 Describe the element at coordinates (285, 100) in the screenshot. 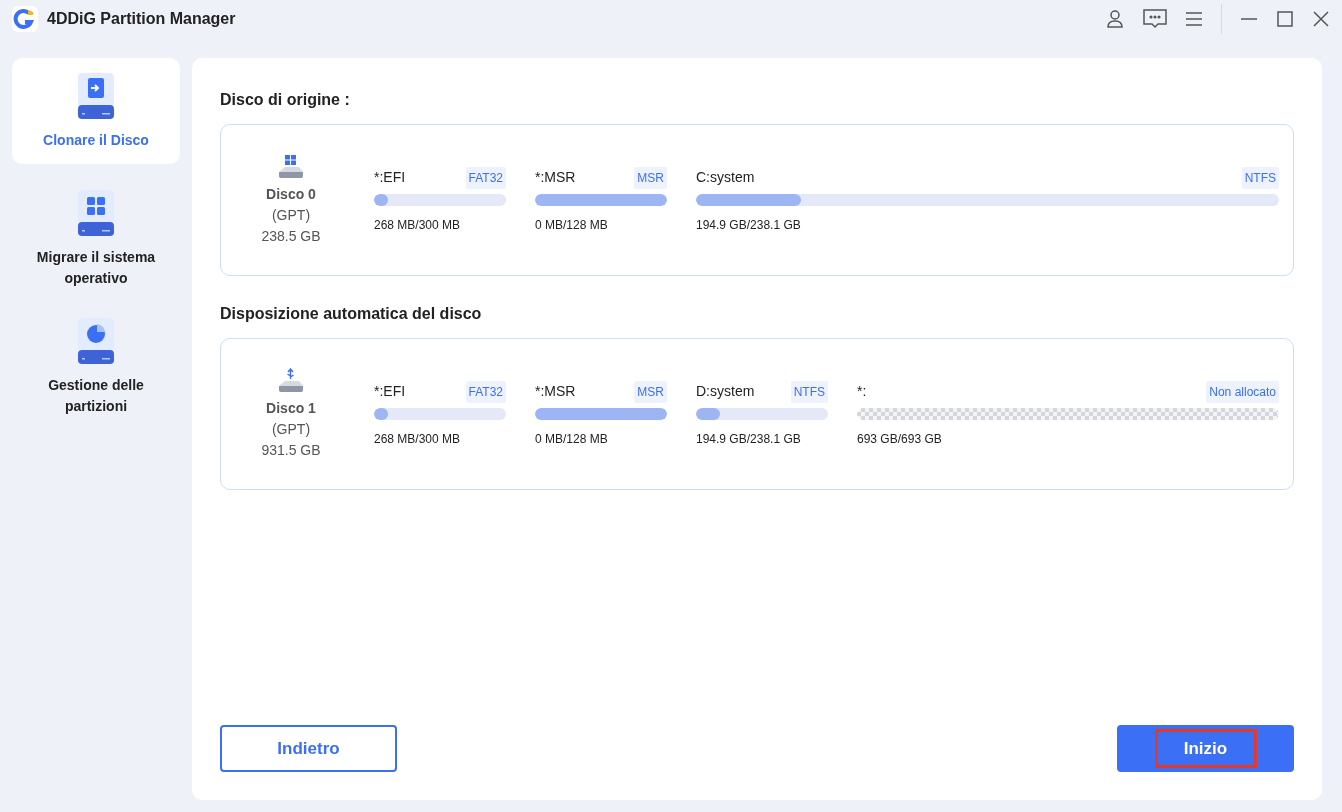

I see `section-heading: Disco di origine :` at that location.